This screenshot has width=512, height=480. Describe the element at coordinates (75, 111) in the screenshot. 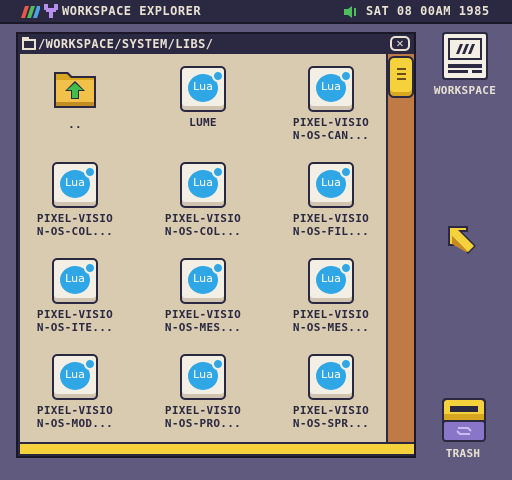

I see `folder-up-item: ..` at that location.